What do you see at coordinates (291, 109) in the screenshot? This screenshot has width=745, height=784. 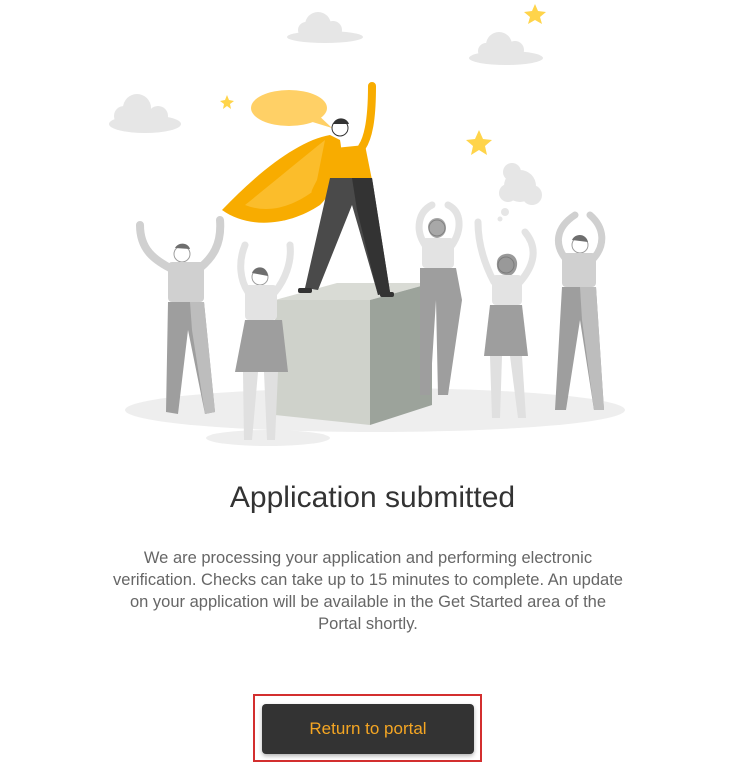 I see `speech-bubble-icon` at bounding box center [291, 109].